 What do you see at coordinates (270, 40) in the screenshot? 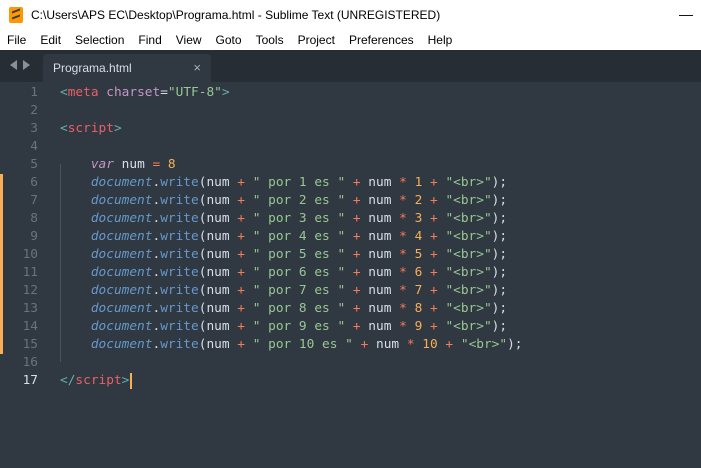
I see `menu-tools: Tools` at bounding box center [270, 40].